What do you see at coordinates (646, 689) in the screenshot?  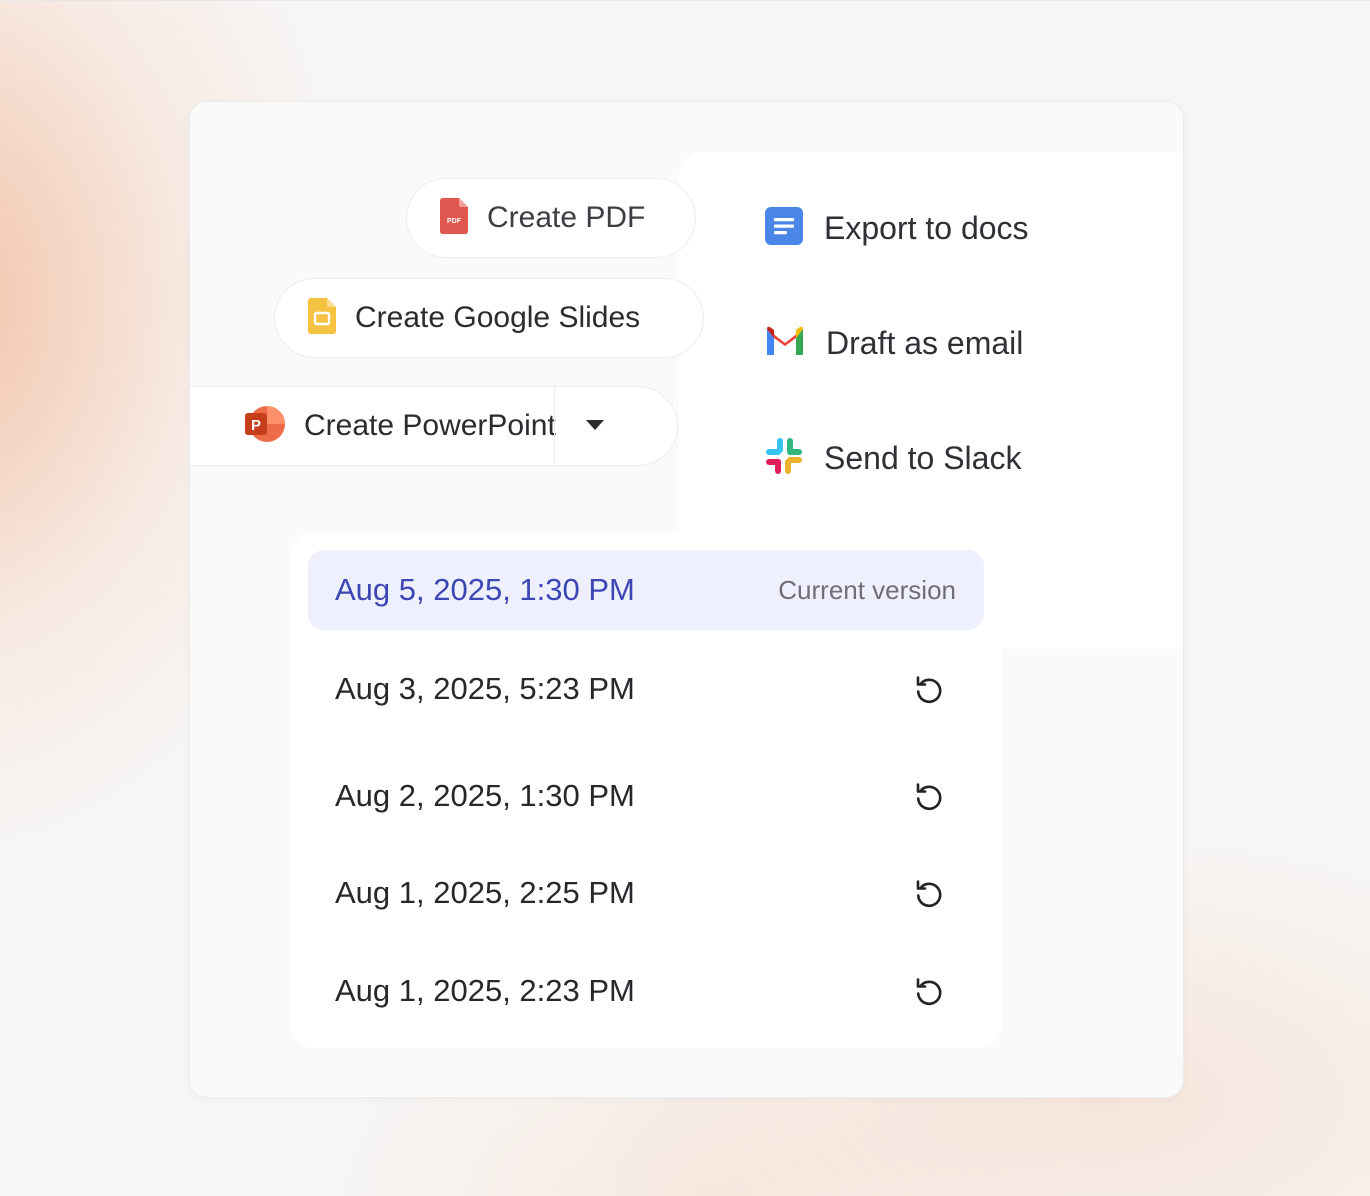 I see `version-row: Aug 3, 2025, 5:23 PM` at bounding box center [646, 689].